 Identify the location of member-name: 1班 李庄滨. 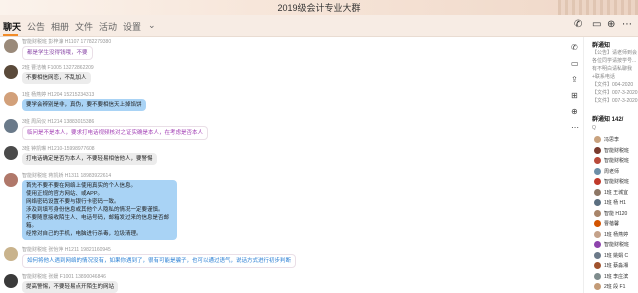
(616, 276).